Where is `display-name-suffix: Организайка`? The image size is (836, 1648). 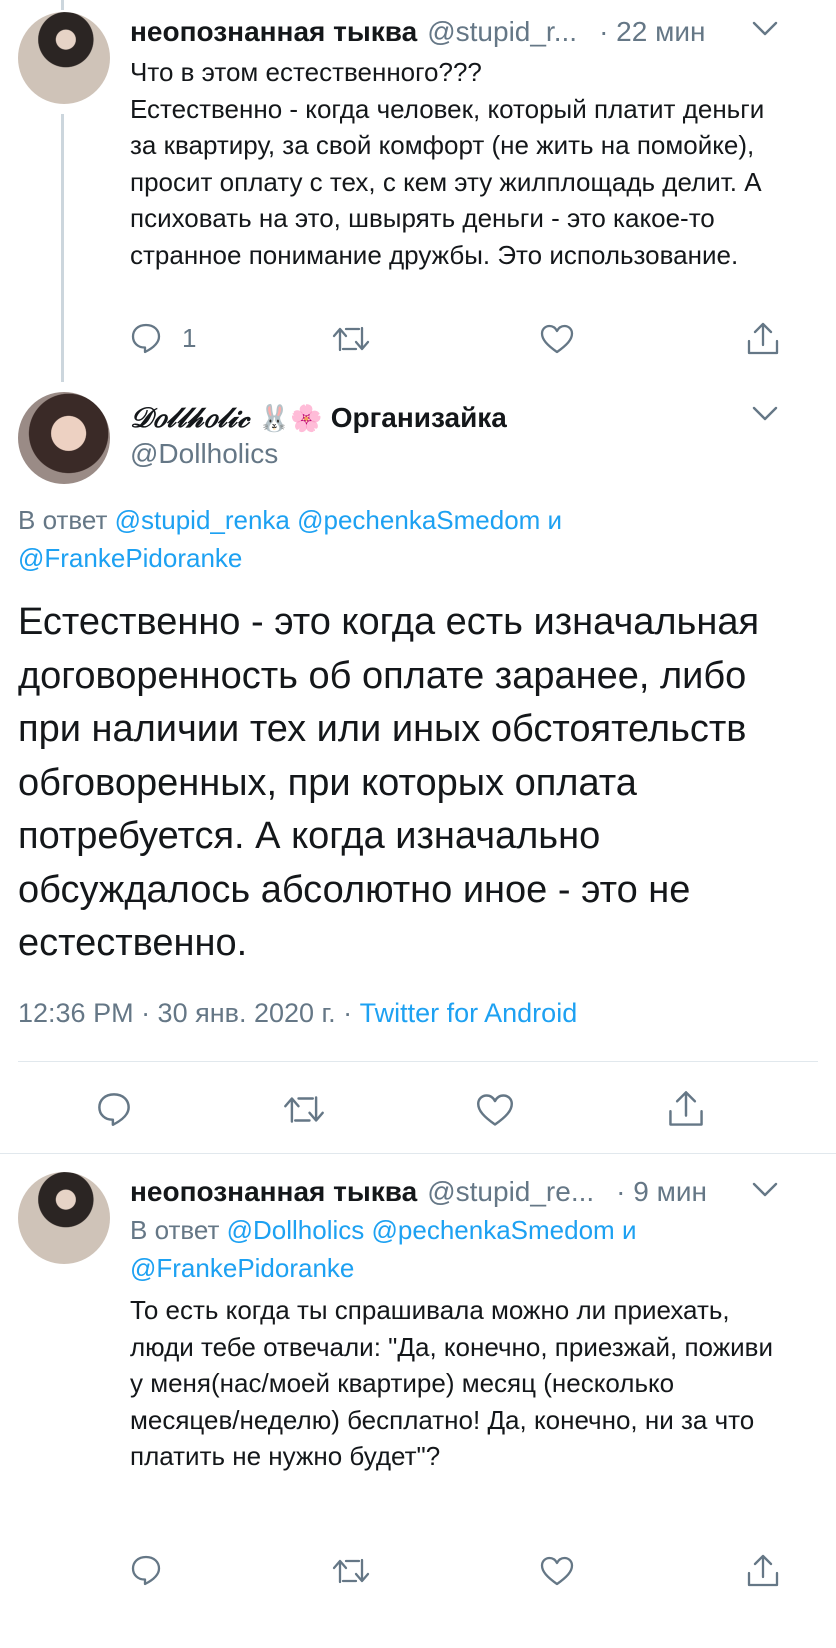 display-name-suffix: Организайка is located at coordinates (419, 418).